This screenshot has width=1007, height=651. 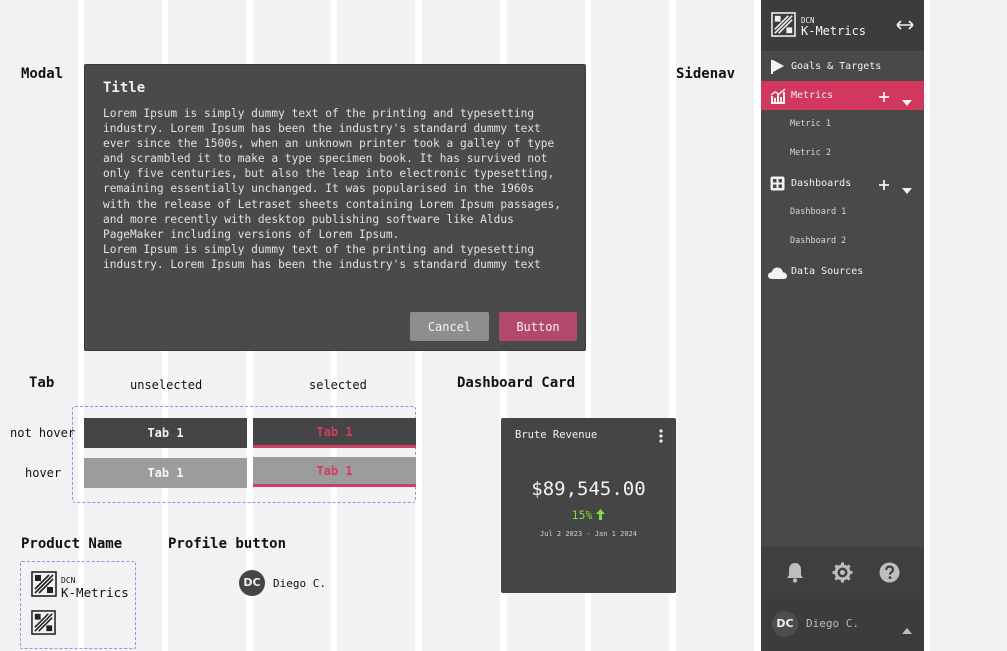 What do you see at coordinates (889, 574) in the screenshot?
I see `help-icon` at bounding box center [889, 574].